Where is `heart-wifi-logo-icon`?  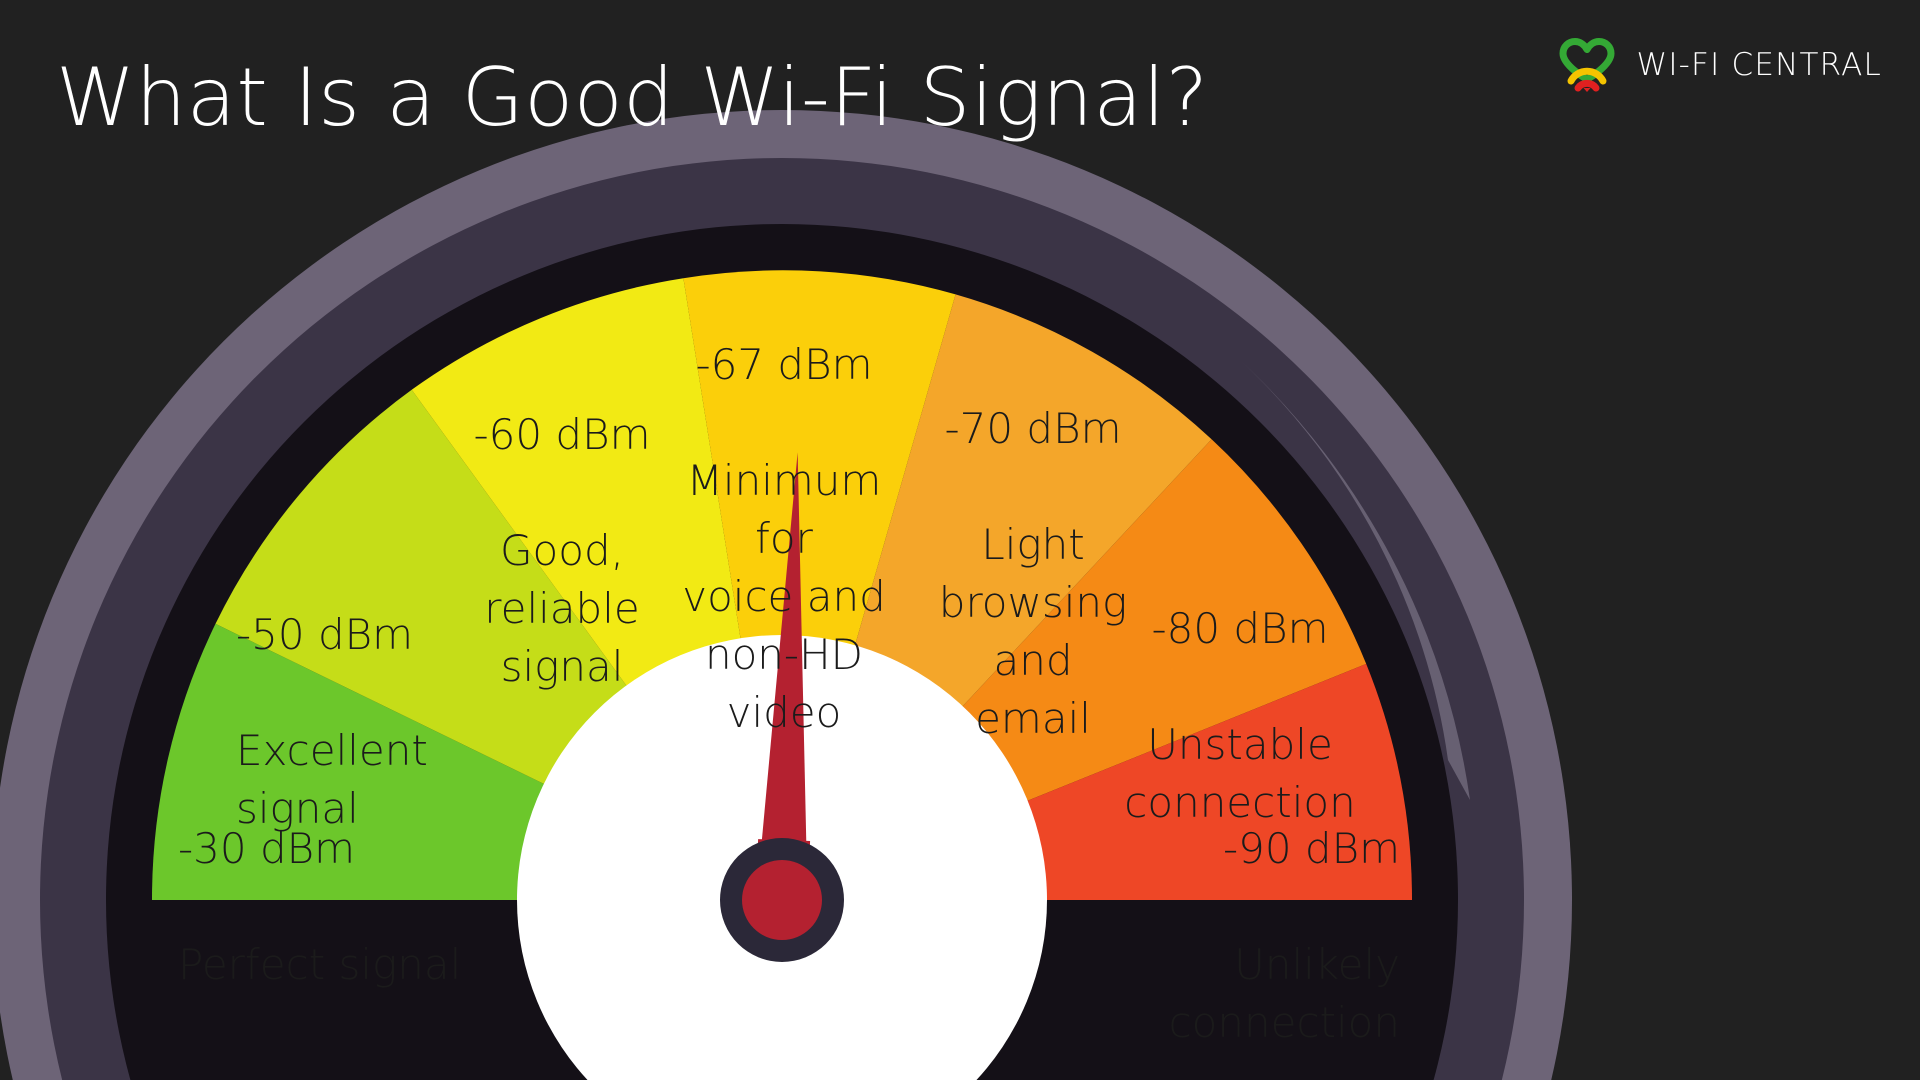 heart-wifi-logo-icon is located at coordinates (1587, 65).